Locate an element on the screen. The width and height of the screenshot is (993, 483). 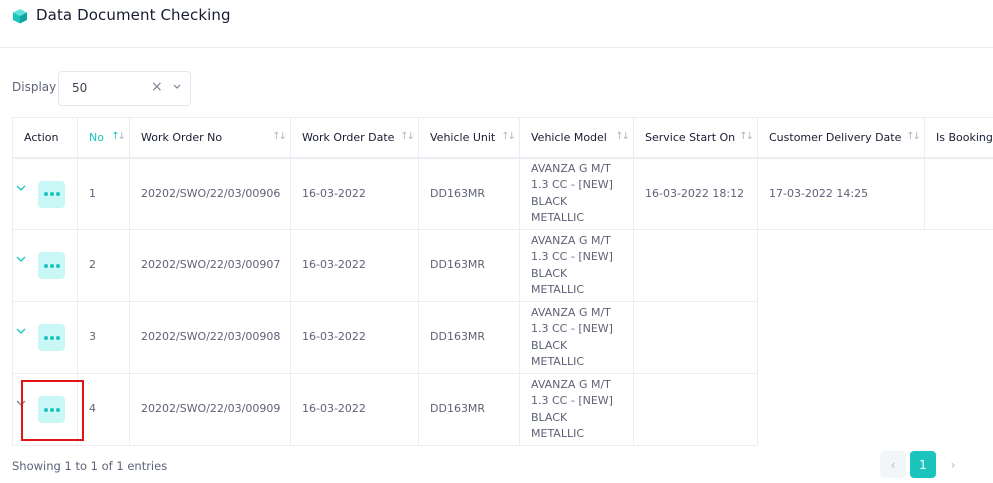
cube-icon is located at coordinates (20, 16).